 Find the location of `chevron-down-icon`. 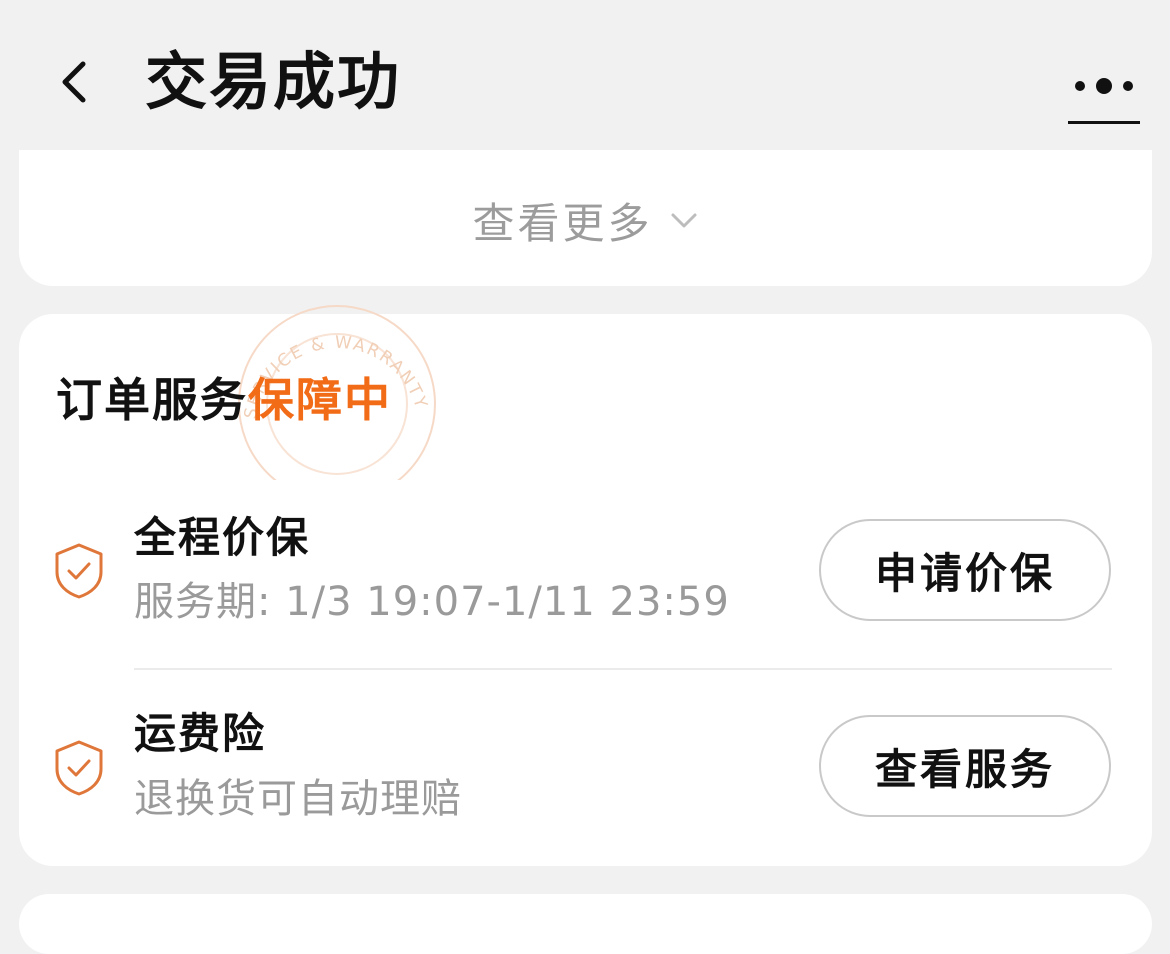

chevron-down-icon is located at coordinates (683, 220).